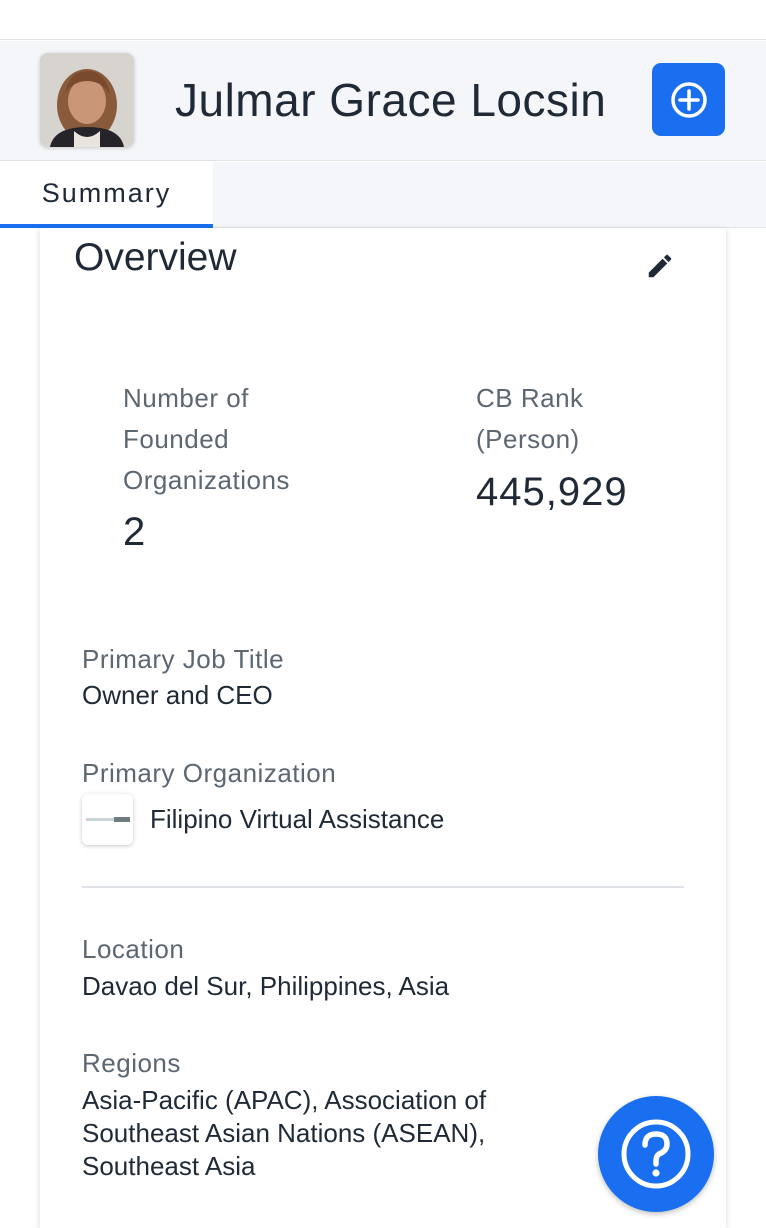 This screenshot has height=1228, width=766. What do you see at coordinates (133, 949) in the screenshot?
I see `location-label: Location` at bounding box center [133, 949].